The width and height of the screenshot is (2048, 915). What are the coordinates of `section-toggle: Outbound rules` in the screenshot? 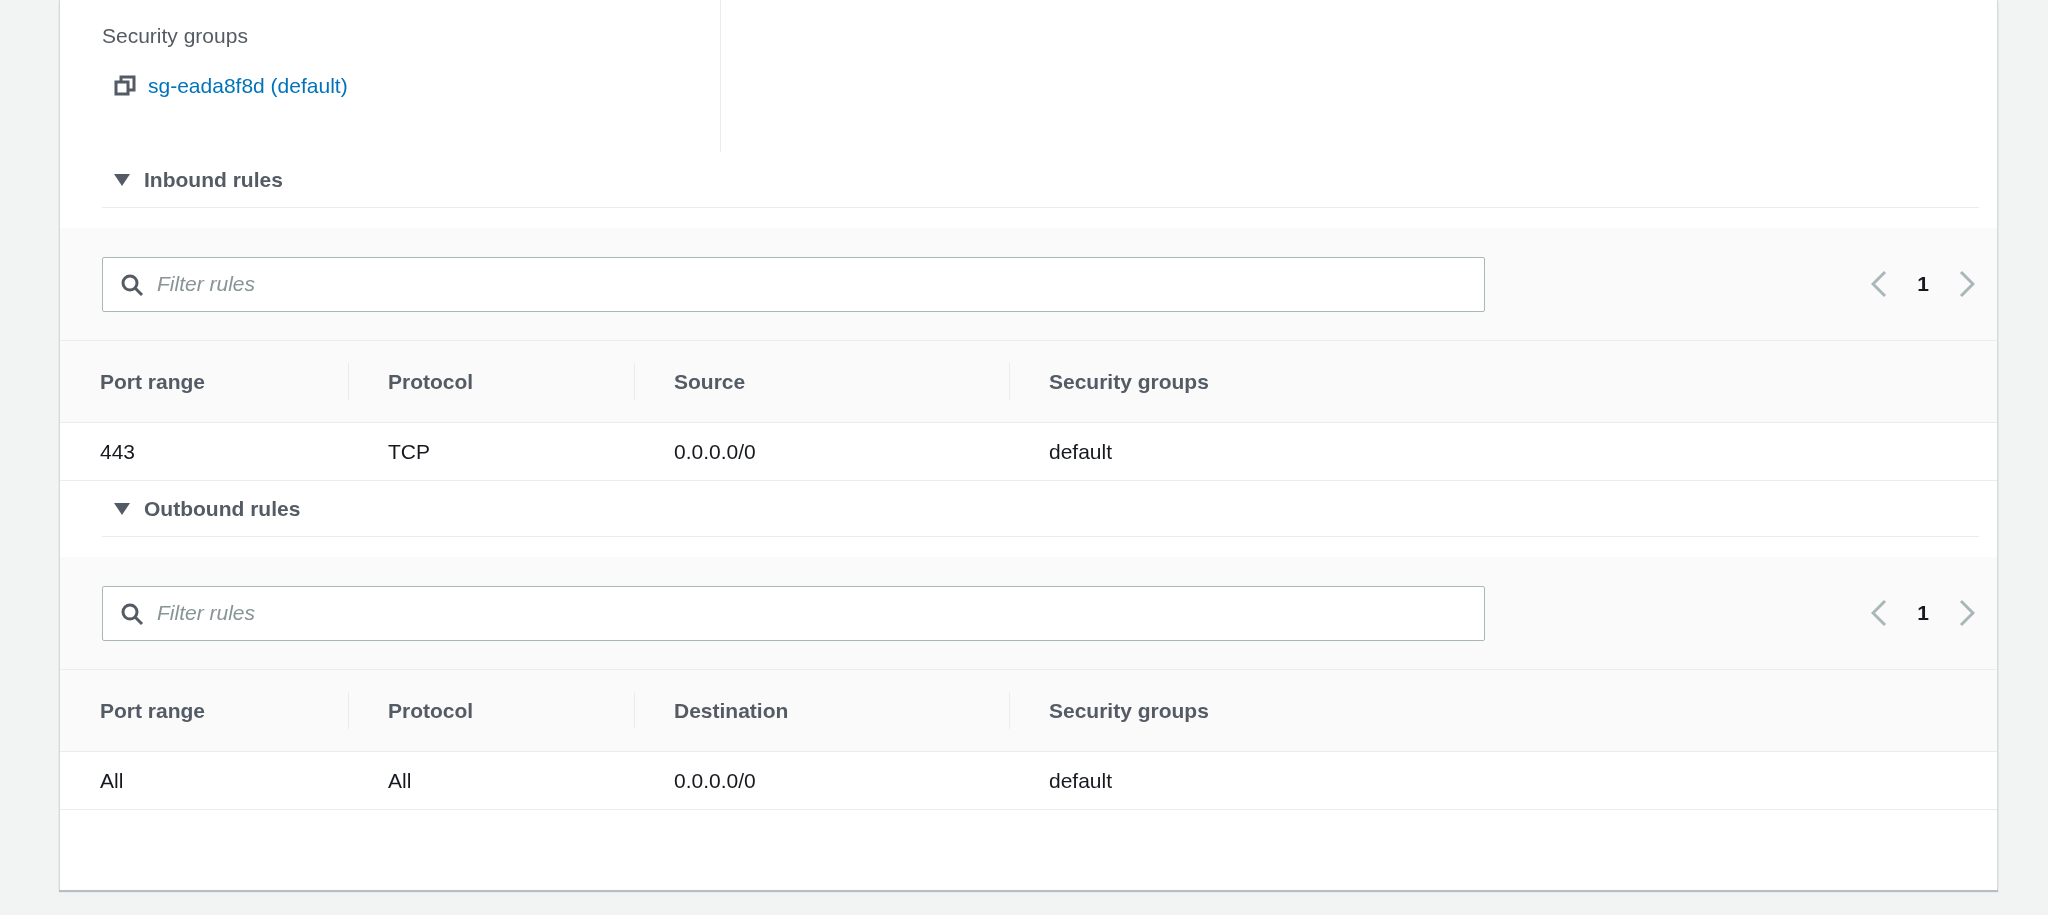 It's located at (207, 508).